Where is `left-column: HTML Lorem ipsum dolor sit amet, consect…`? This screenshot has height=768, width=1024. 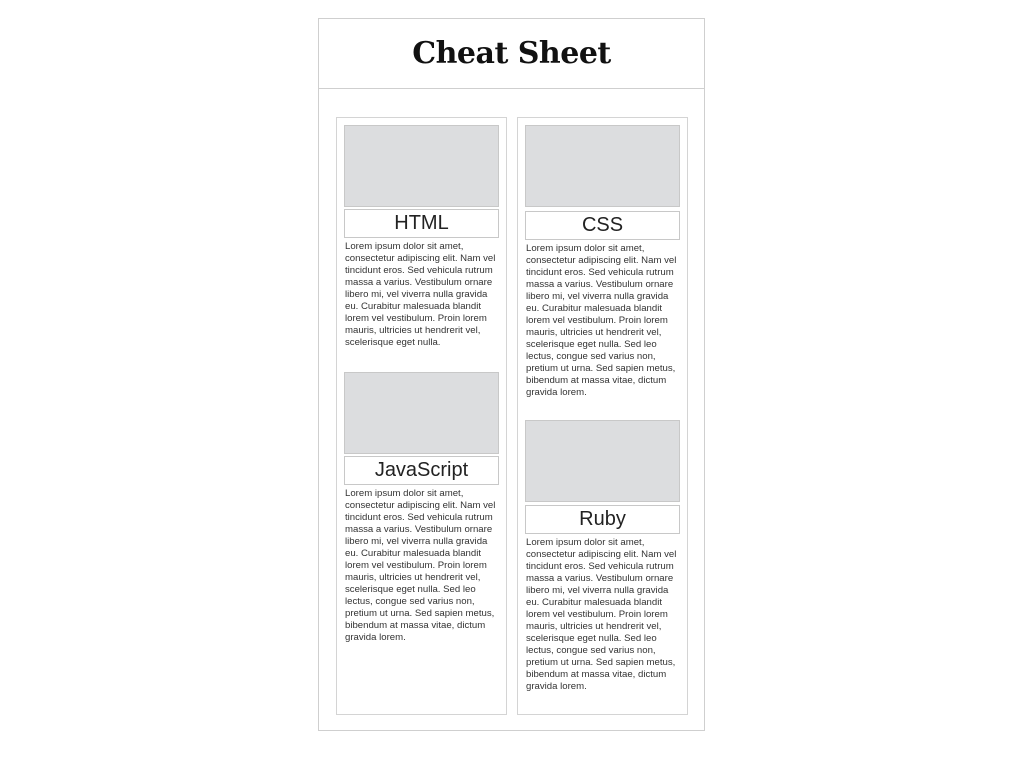
left-column: HTML Lorem ipsum dolor sit amet, consect… is located at coordinates (421, 416).